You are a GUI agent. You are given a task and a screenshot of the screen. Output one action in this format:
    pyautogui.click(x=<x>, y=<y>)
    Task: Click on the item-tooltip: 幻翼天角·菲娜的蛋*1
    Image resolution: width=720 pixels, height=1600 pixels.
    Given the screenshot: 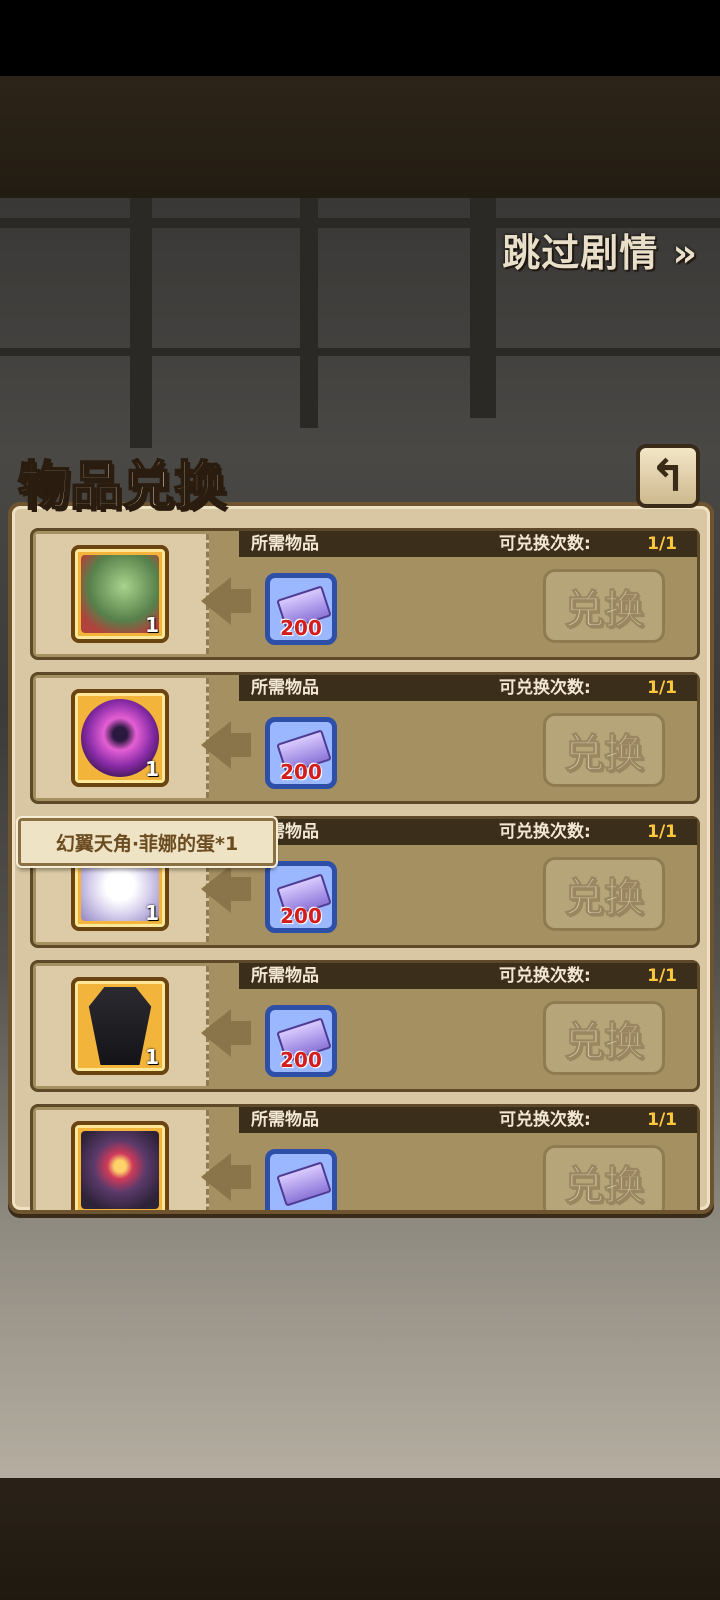 What is the action you would take?
    pyautogui.click(x=147, y=842)
    